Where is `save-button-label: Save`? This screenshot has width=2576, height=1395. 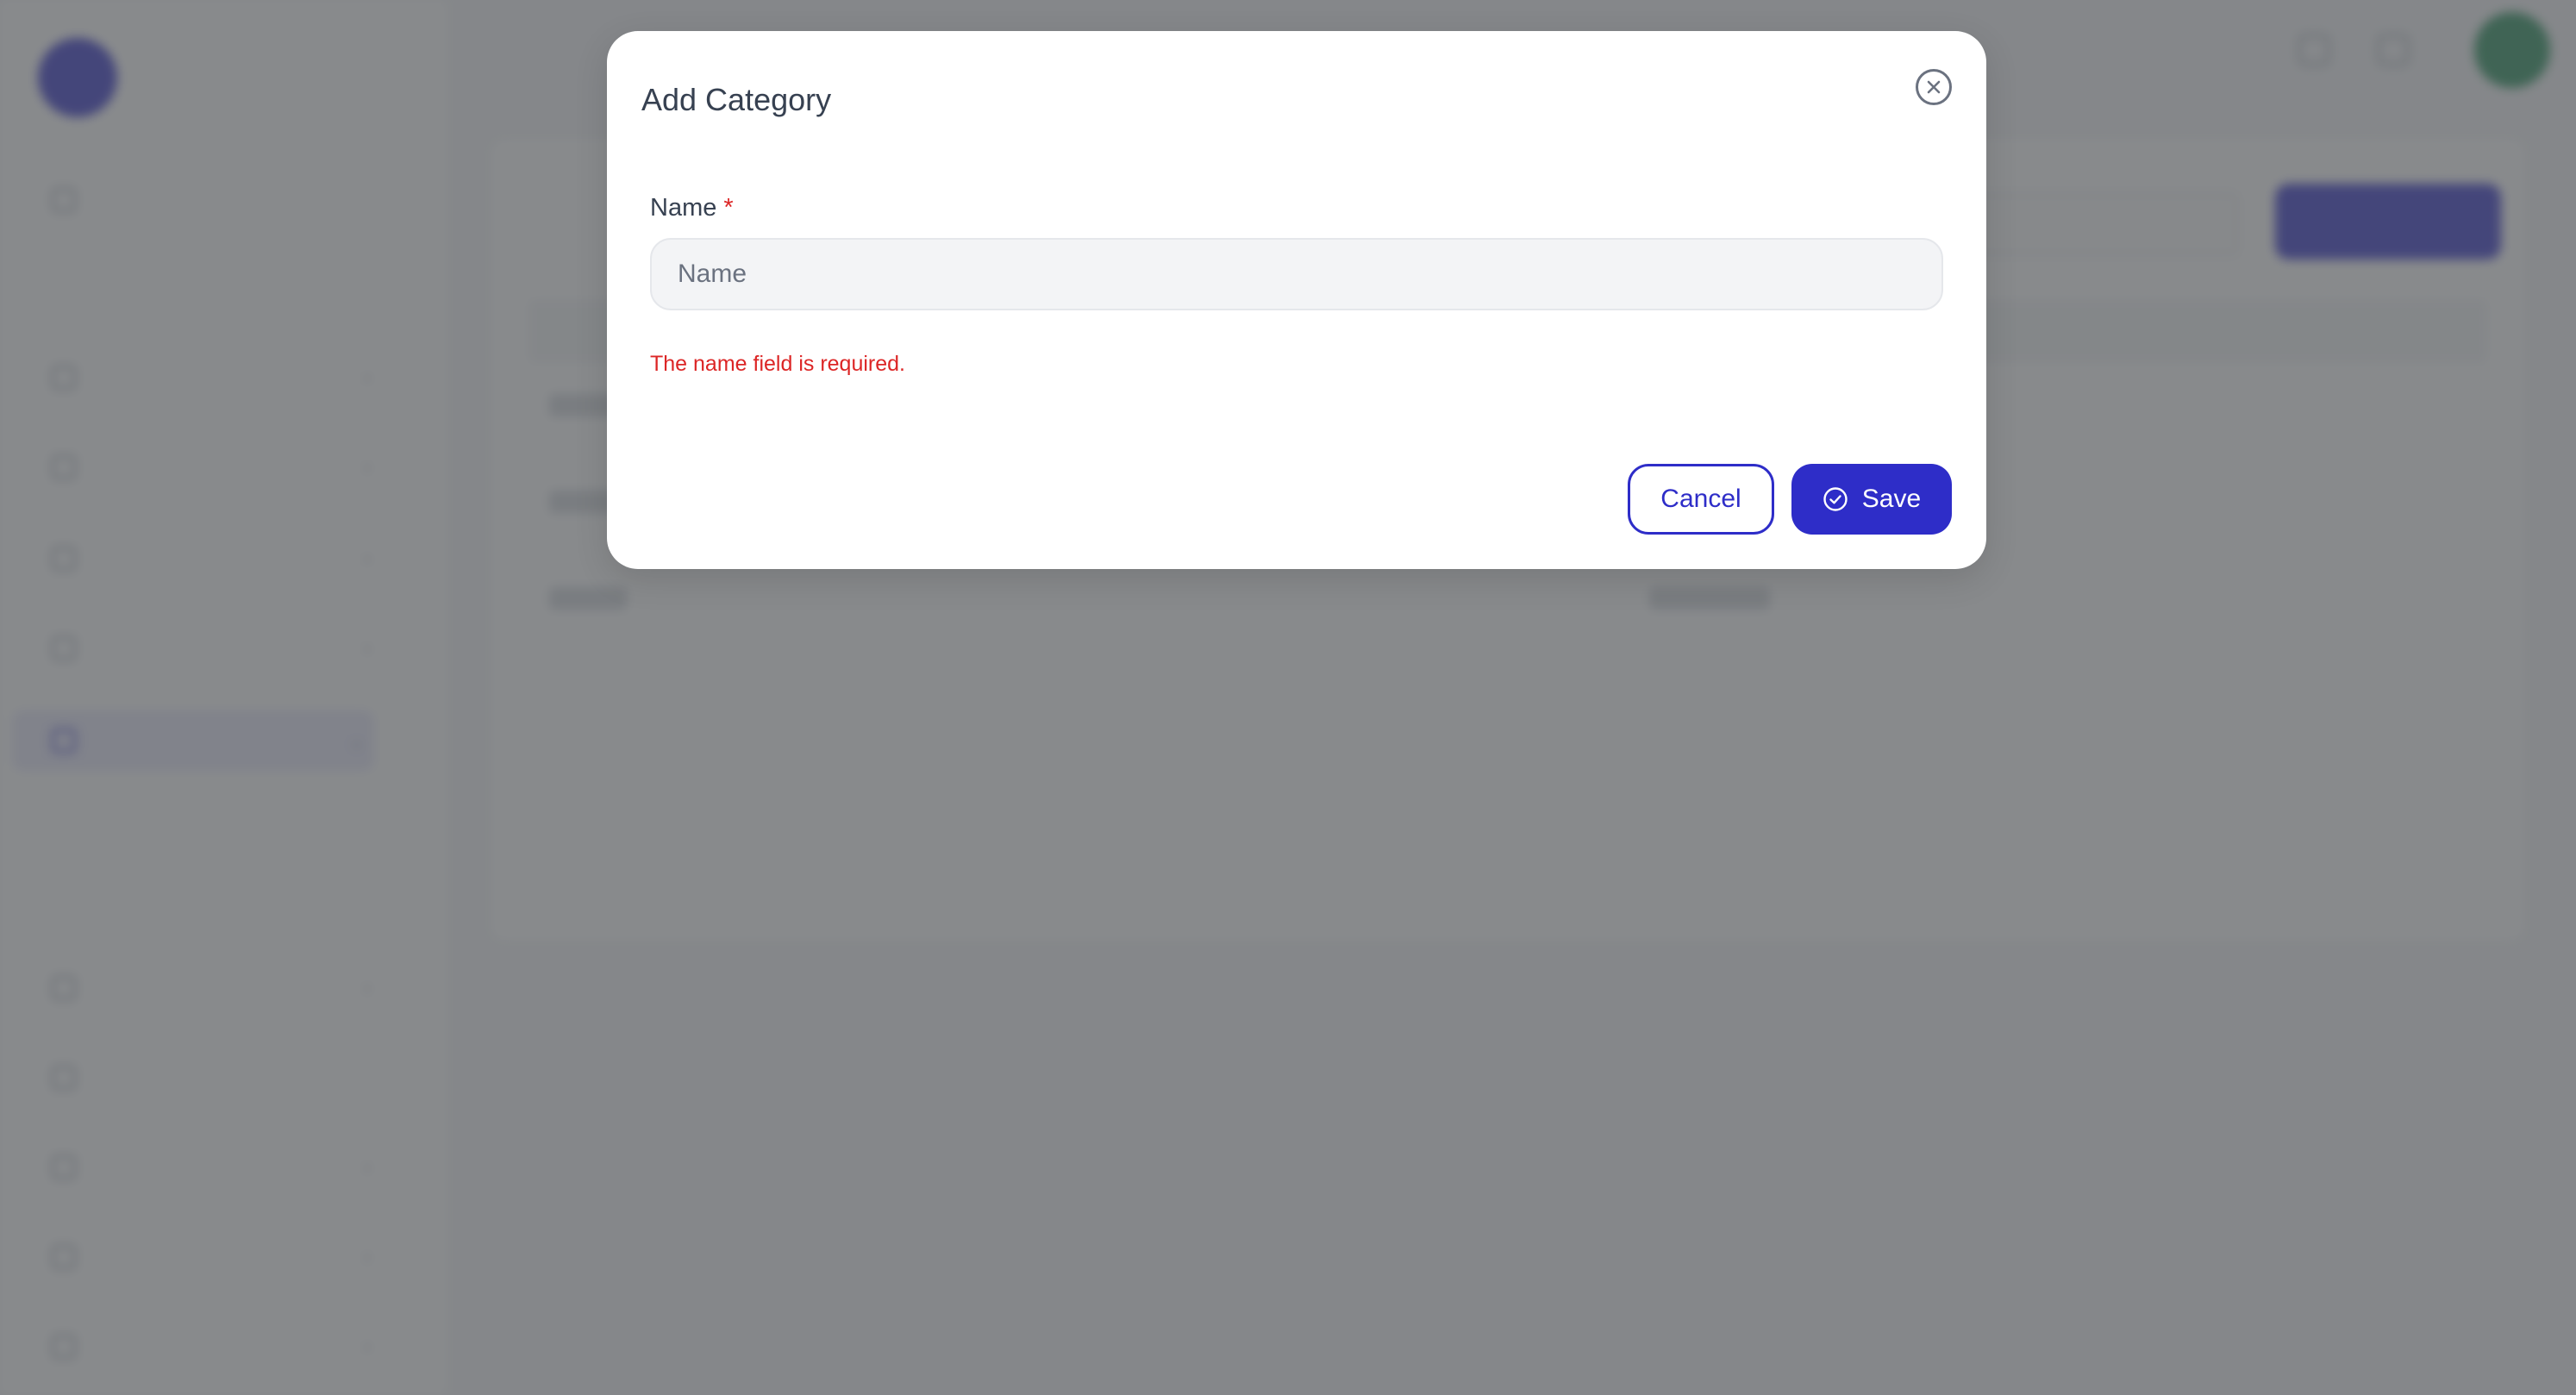
save-button-label: Save is located at coordinates (1891, 499).